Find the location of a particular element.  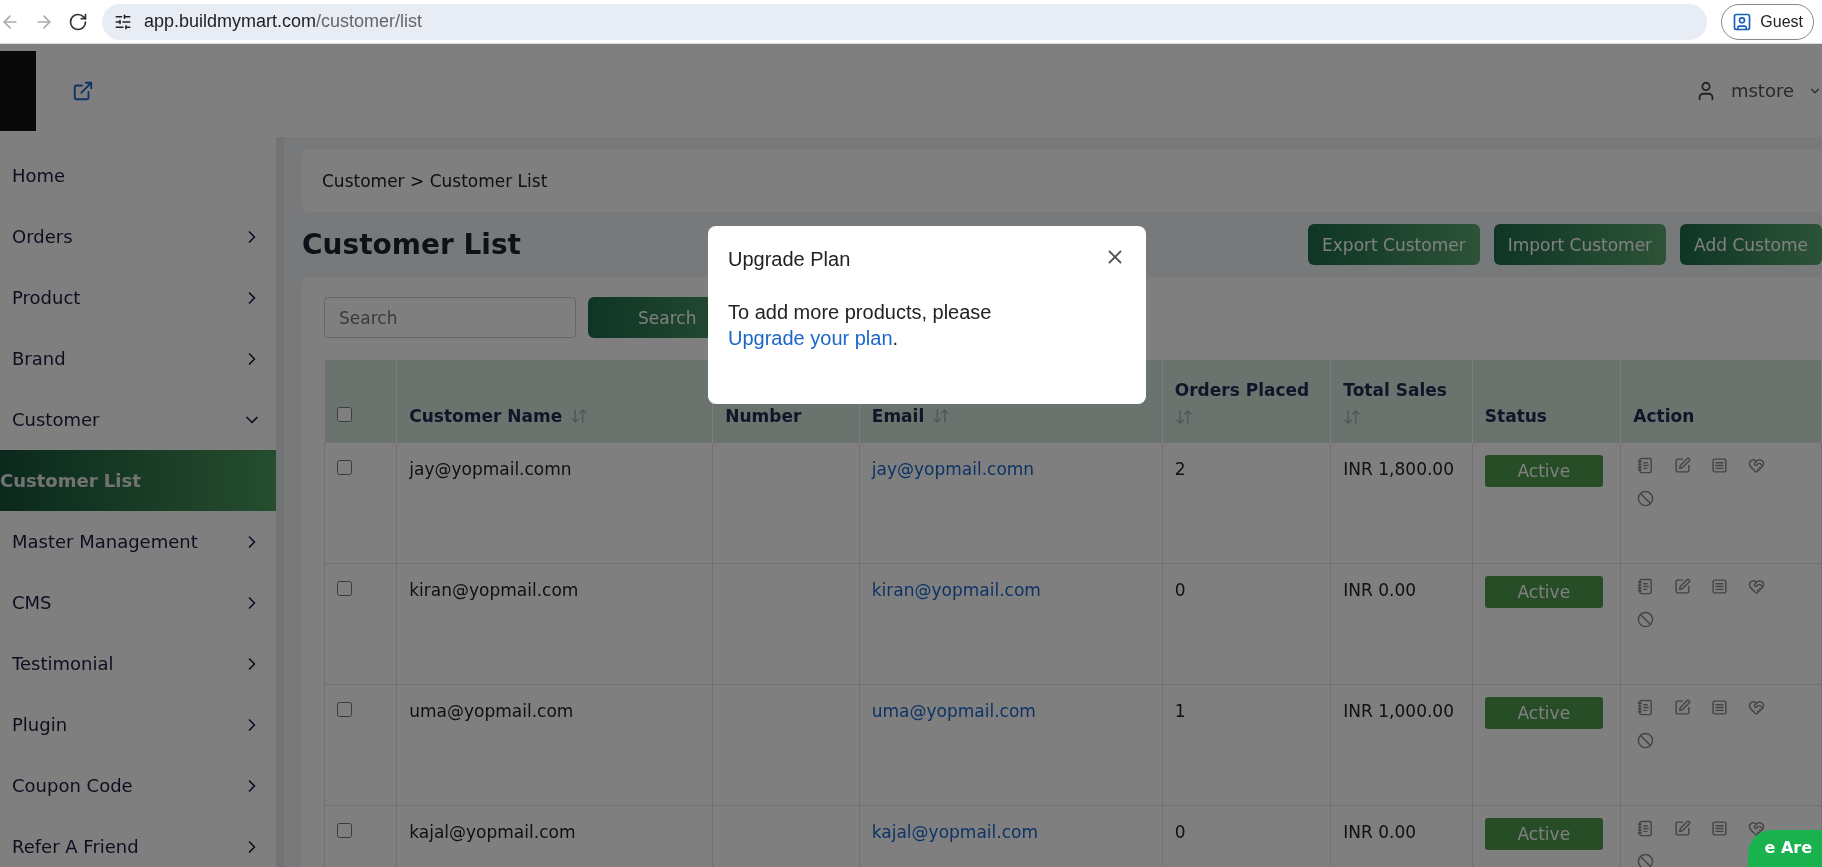

email-link: uma@yopmail.com is located at coordinates (953, 710).